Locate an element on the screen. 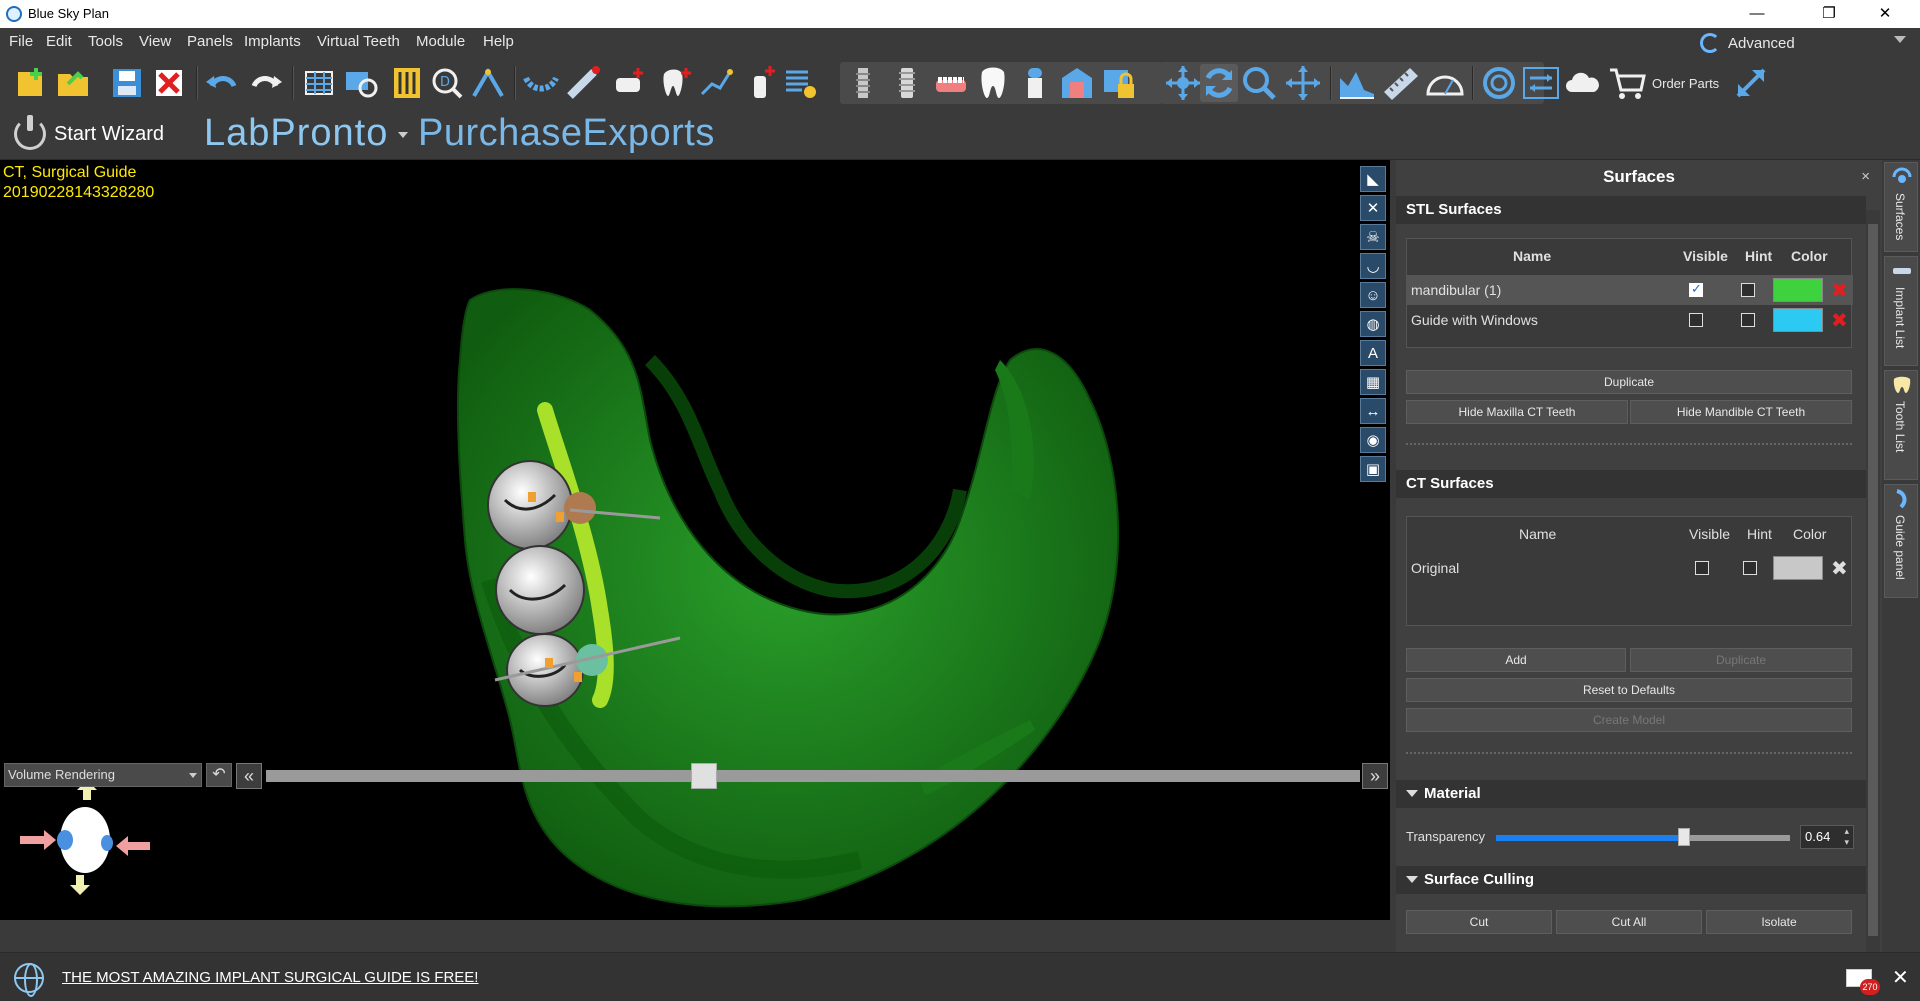 This screenshot has width=1920, height=1001. new-file-icon is located at coordinates (31, 83).